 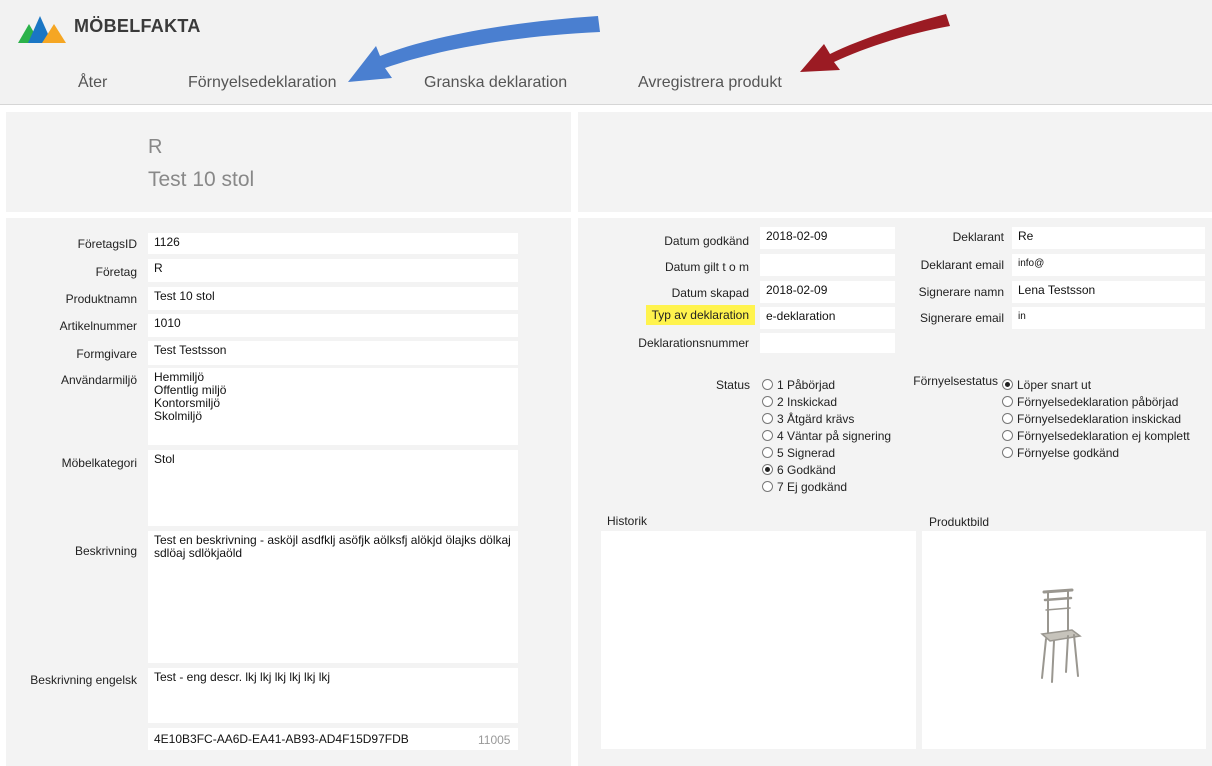 What do you see at coordinates (105, 551) in the screenshot?
I see `description-label: Beskrivning` at bounding box center [105, 551].